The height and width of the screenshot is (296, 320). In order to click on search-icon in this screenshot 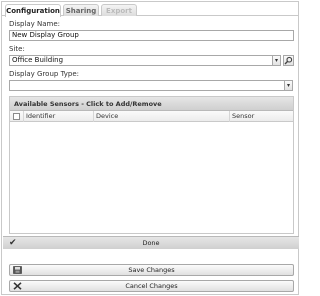, I will do `click(288, 60)`.